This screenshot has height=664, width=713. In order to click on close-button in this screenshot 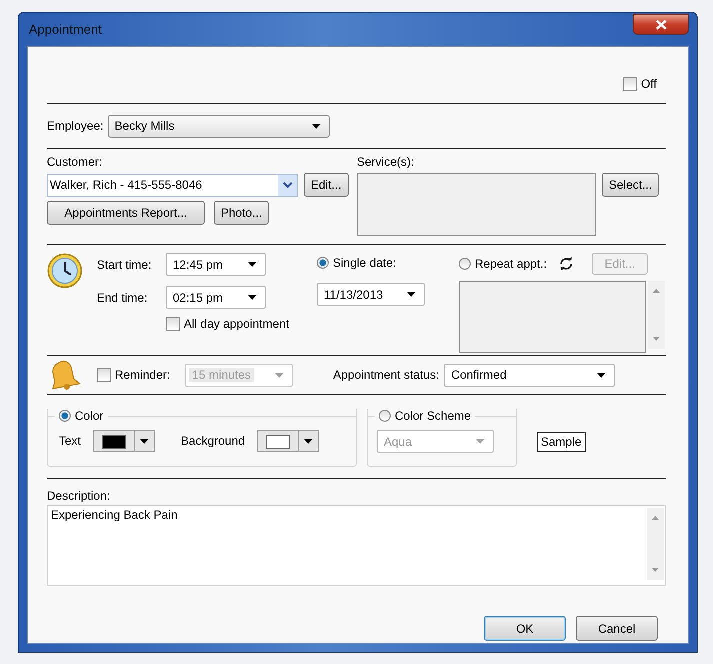, I will do `click(661, 24)`.